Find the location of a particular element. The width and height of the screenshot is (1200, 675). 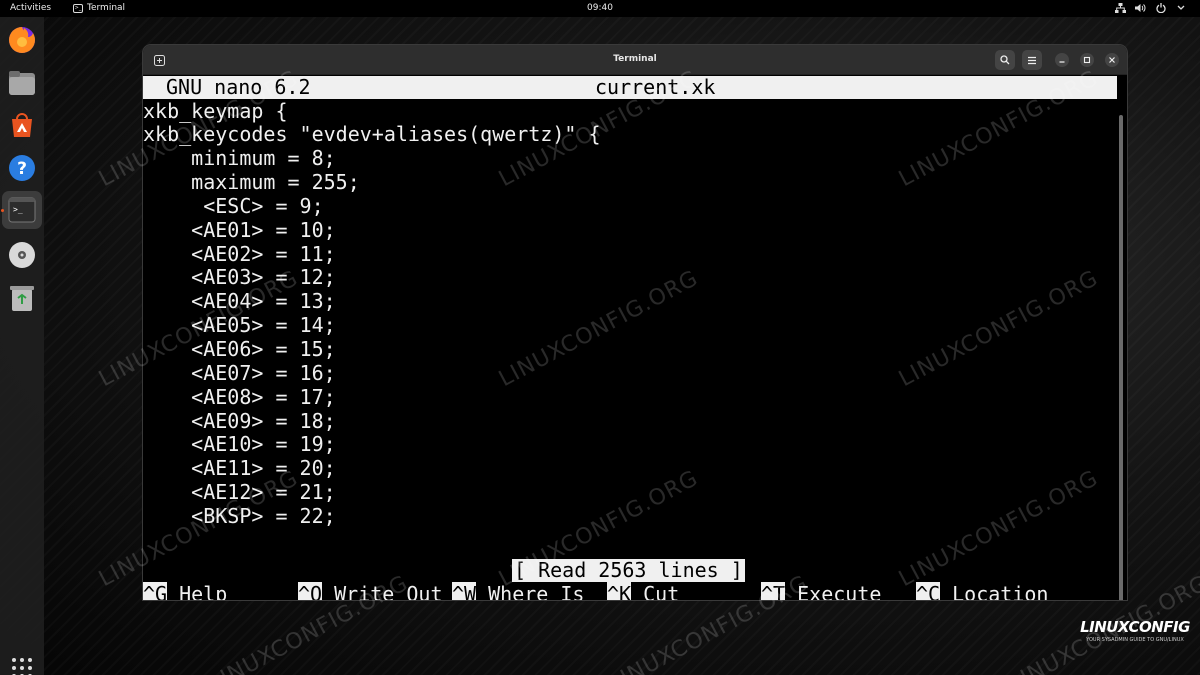

shortcut-item: ^C Location is located at coordinates (982, 591).